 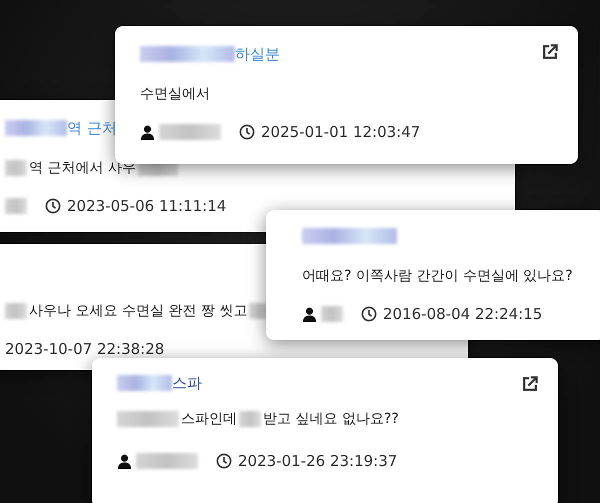 I want to click on timestamp: 2023-05-06 11:11:14, so click(x=146, y=206).